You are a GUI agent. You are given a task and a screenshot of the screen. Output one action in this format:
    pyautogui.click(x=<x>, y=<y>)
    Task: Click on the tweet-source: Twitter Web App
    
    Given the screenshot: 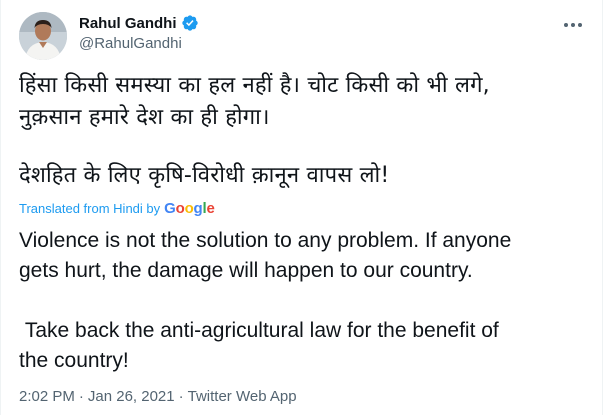 What is the action you would take?
    pyautogui.click(x=242, y=396)
    